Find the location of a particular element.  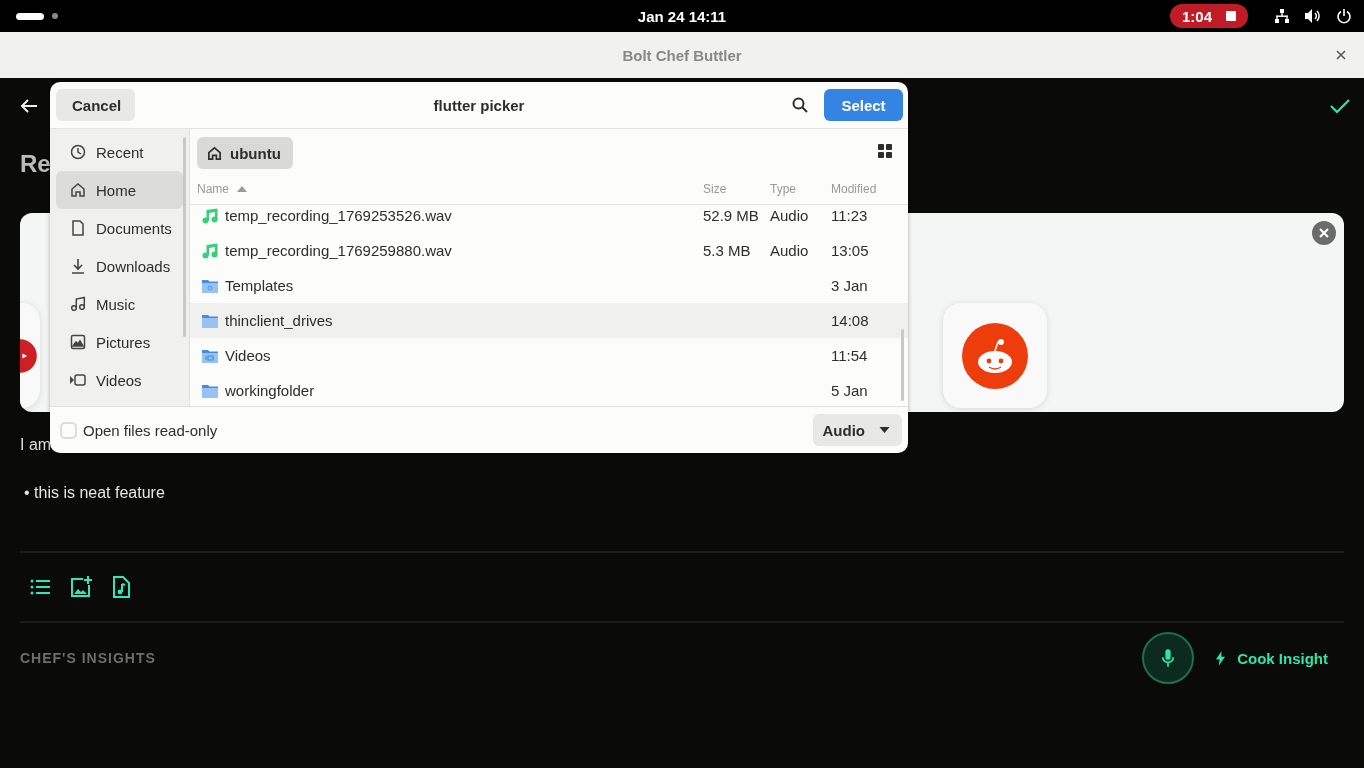

clock: Jan 24 14:11 is located at coordinates (682, 16).